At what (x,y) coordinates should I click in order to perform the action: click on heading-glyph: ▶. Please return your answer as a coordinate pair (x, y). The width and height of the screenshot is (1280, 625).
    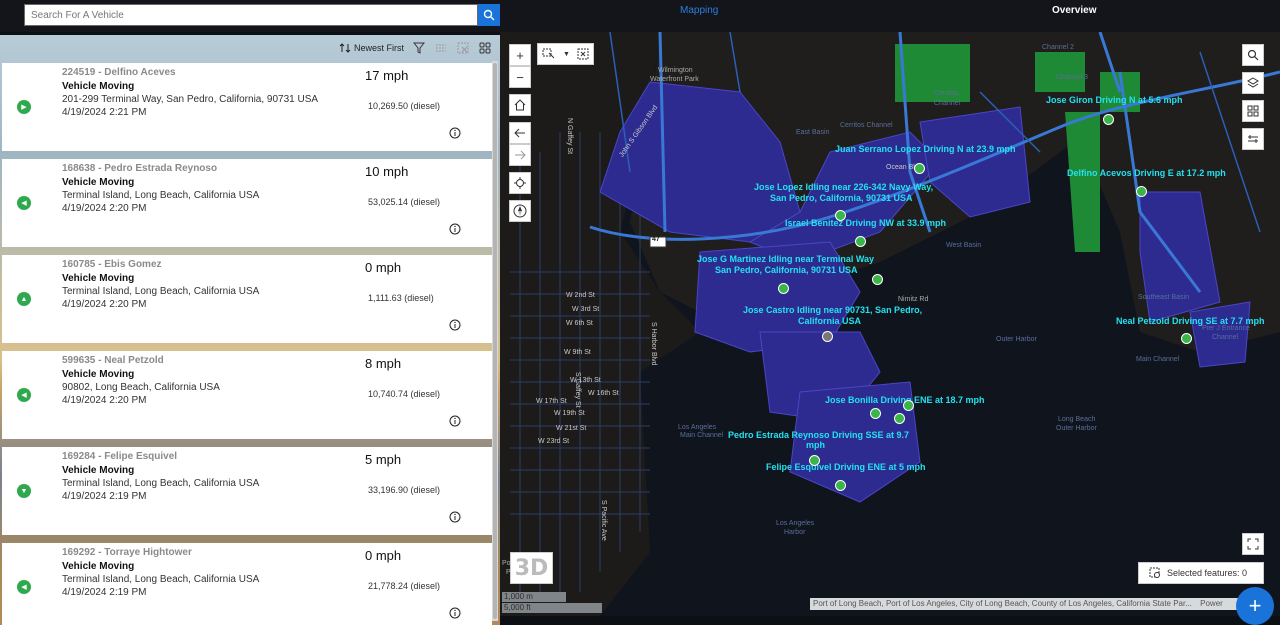
    Looking at the image, I should click on (24, 107).